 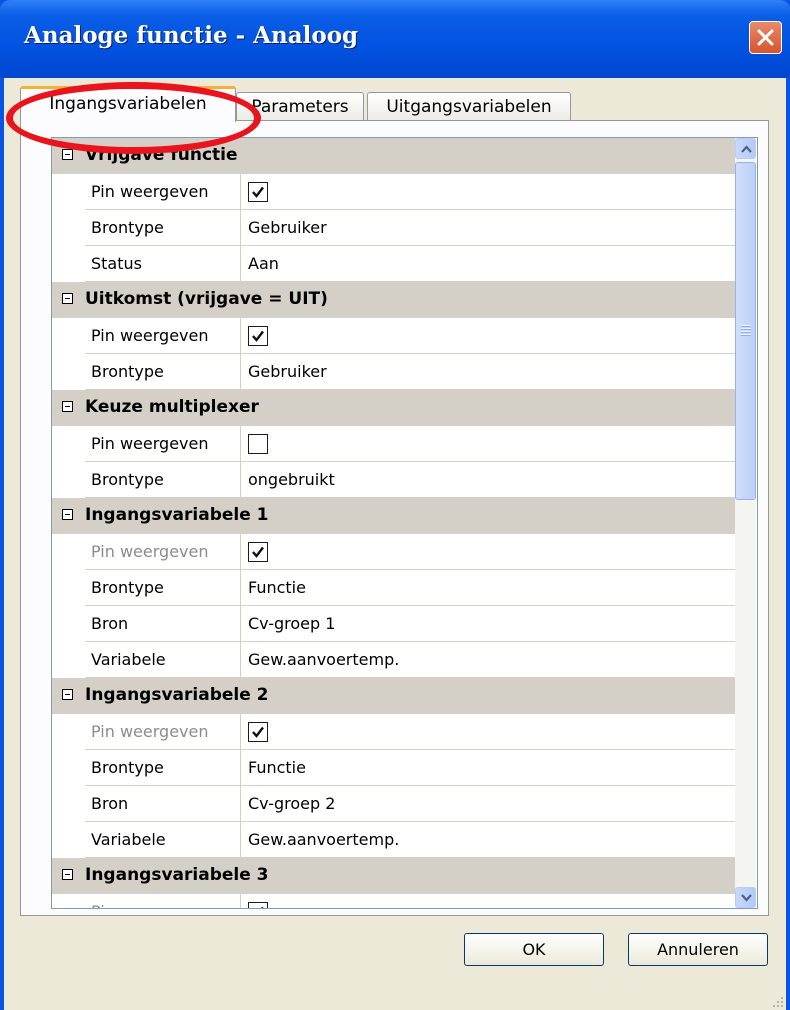 I want to click on property-value: ongebruikt, so click(x=488, y=480).